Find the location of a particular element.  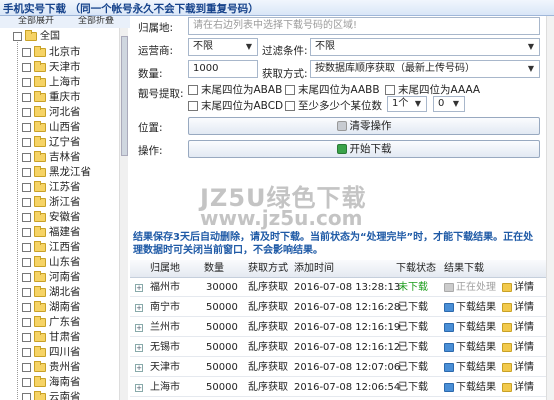

quantity-field: 1000 is located at coordinates (223, 69).